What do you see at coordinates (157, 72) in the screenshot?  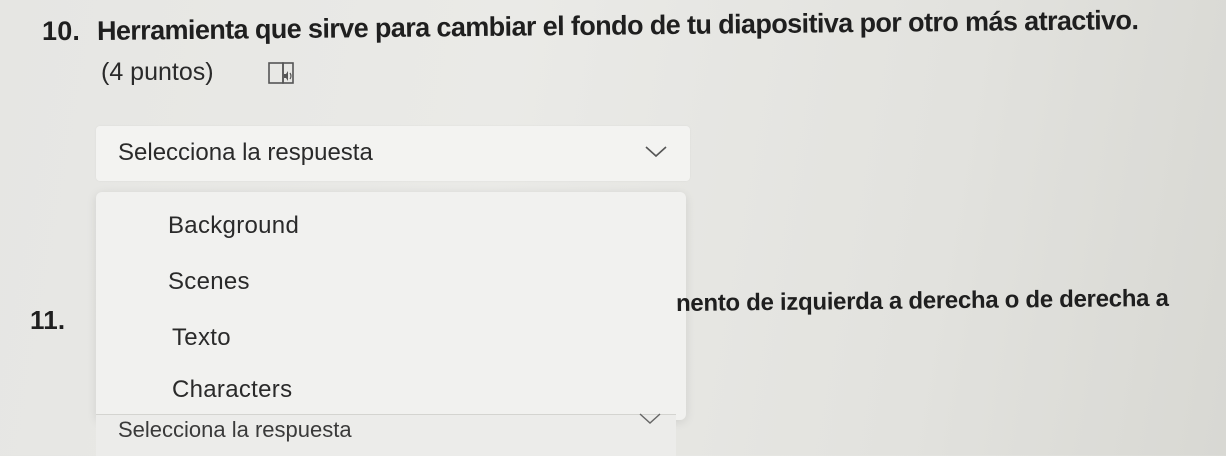 I see `question-points: (4 puntos)` at bounding box center [157, 72].